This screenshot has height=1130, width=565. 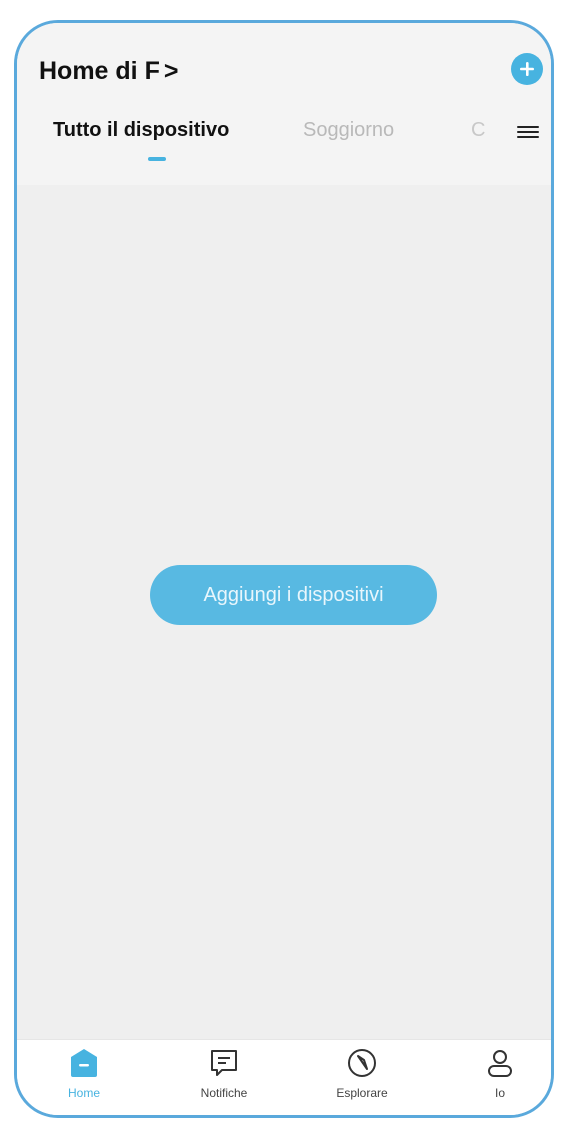 I want to click on nav-label-io: Io, so click(x=499, y=1093).